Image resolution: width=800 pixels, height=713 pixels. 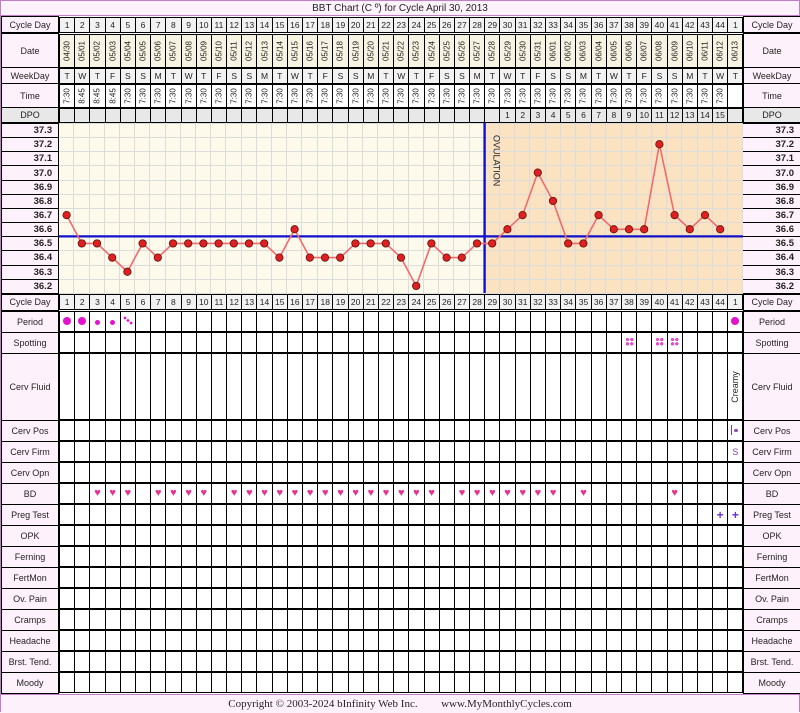 What do you see at coordinates (248, 272) in the screenshot?
I see `temp-grid-cell-d13-36.3` at bounding box center [248, 272].